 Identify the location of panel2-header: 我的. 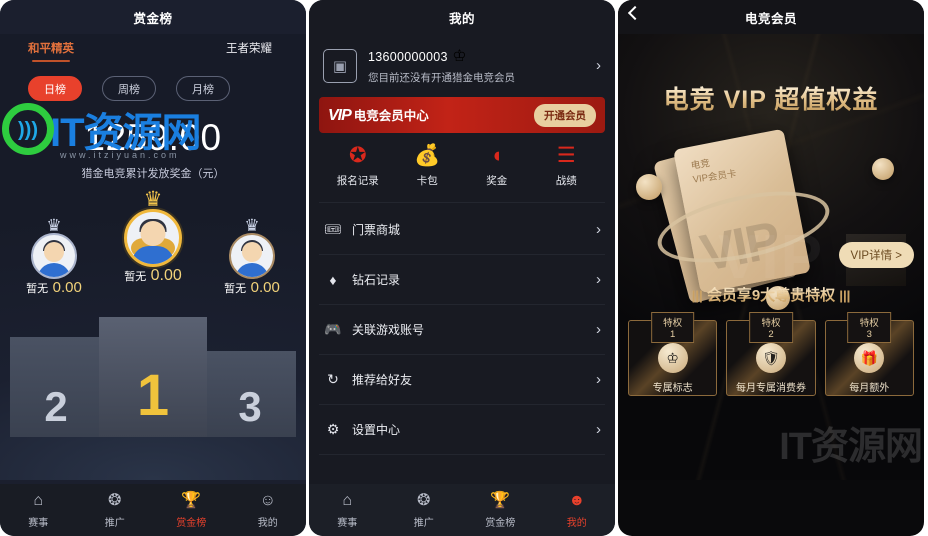
(462, 17).